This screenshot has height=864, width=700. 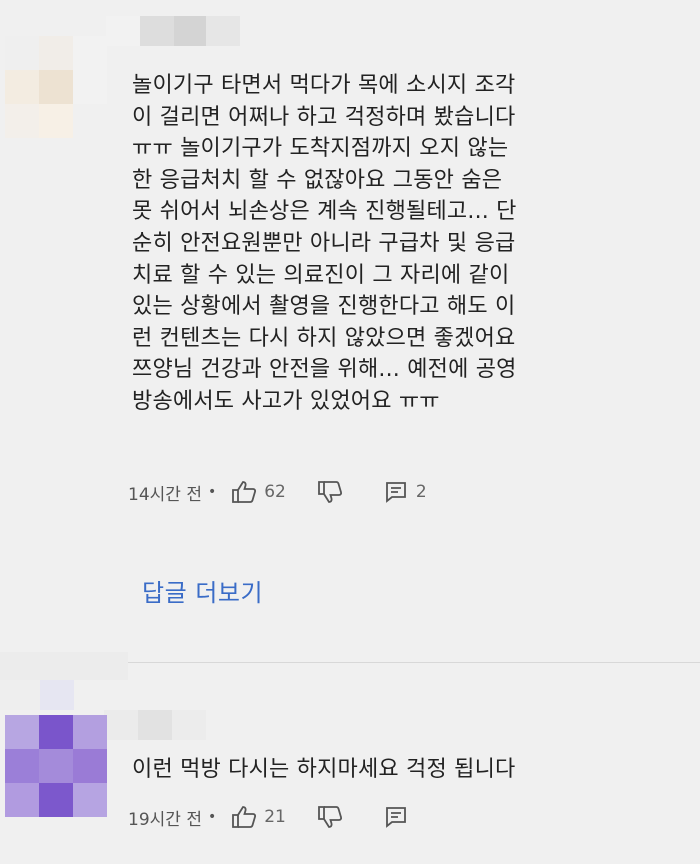 What do you see at coordinates (275, 492) in the screenshot?
I see `like-count: 62` at bounding box center [275, 492].